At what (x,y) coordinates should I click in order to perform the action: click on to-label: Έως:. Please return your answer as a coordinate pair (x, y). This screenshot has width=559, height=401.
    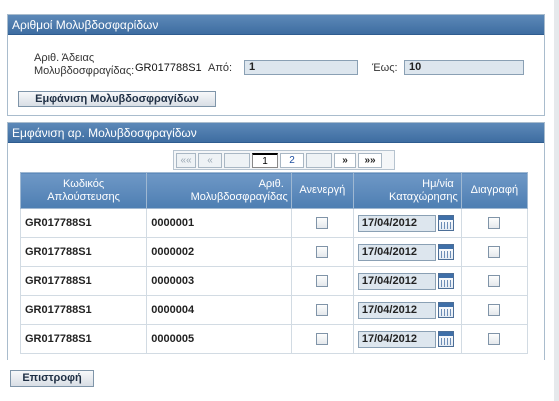
    Looking at the image, I should click on (385, 68).